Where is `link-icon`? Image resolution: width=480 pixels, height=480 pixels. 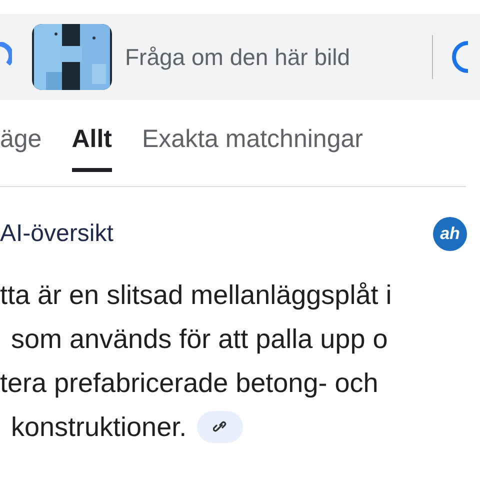 link-icon is located at coordinates (219, 427).